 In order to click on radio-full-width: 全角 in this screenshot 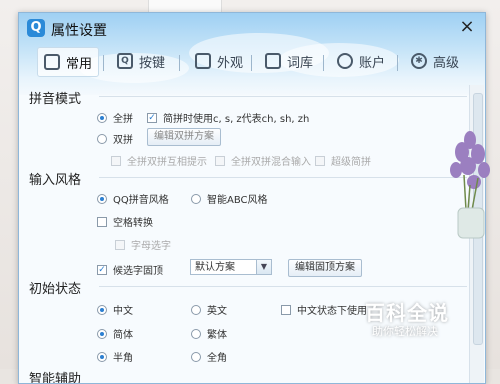, I will do `click(209, 356)`.